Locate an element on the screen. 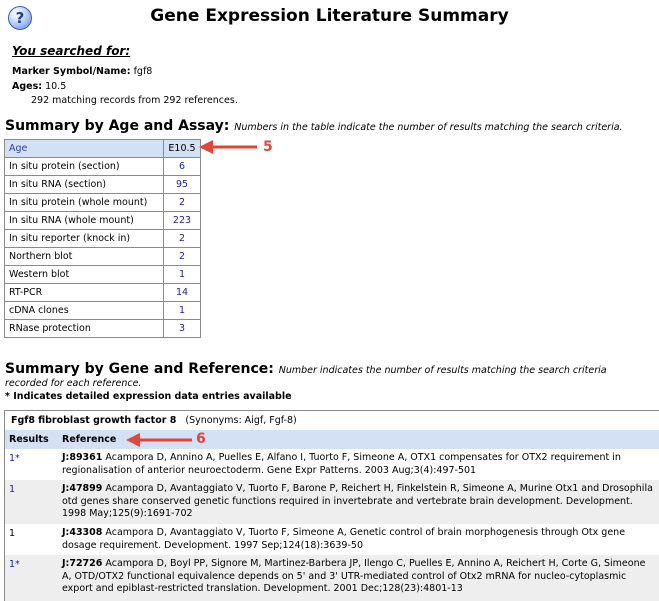 Image resolution: width=659 pixels, height=601 pixels. assay-count-link: 95 is located at coordinates (182, 184).